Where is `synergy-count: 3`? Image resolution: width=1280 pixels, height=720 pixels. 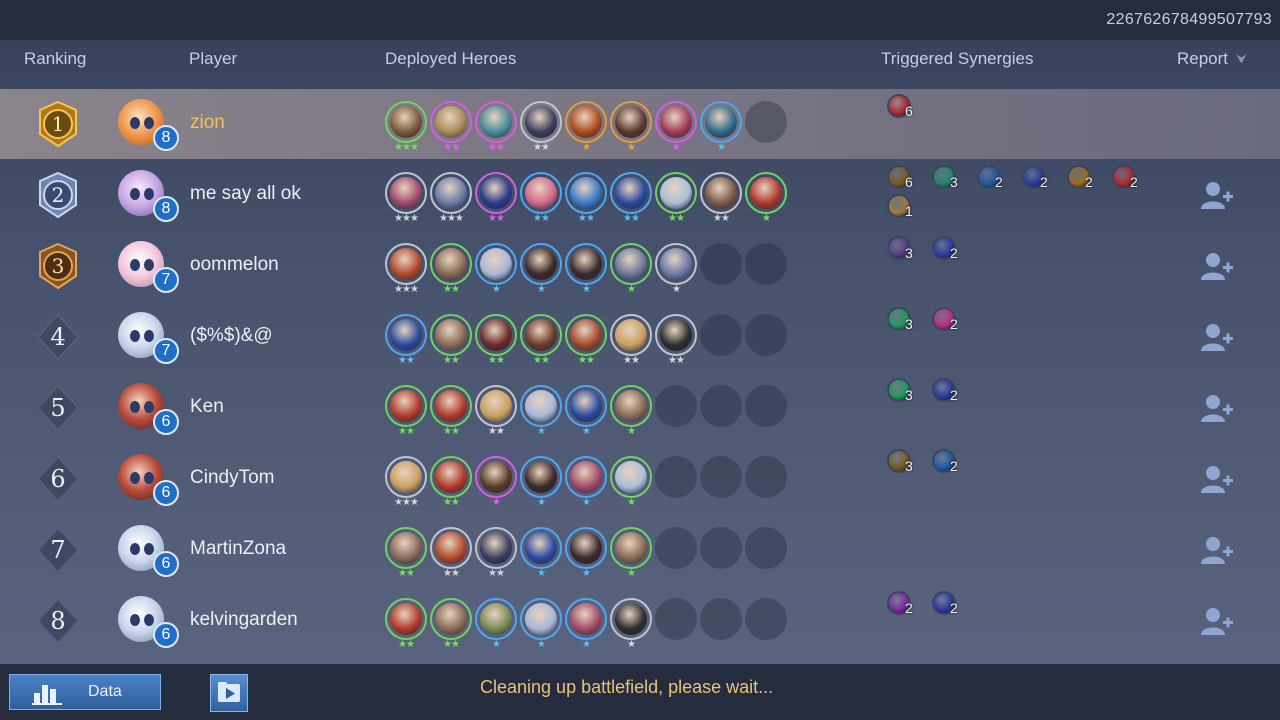
synergy-count: 3 is located at coordinates (954, 182).